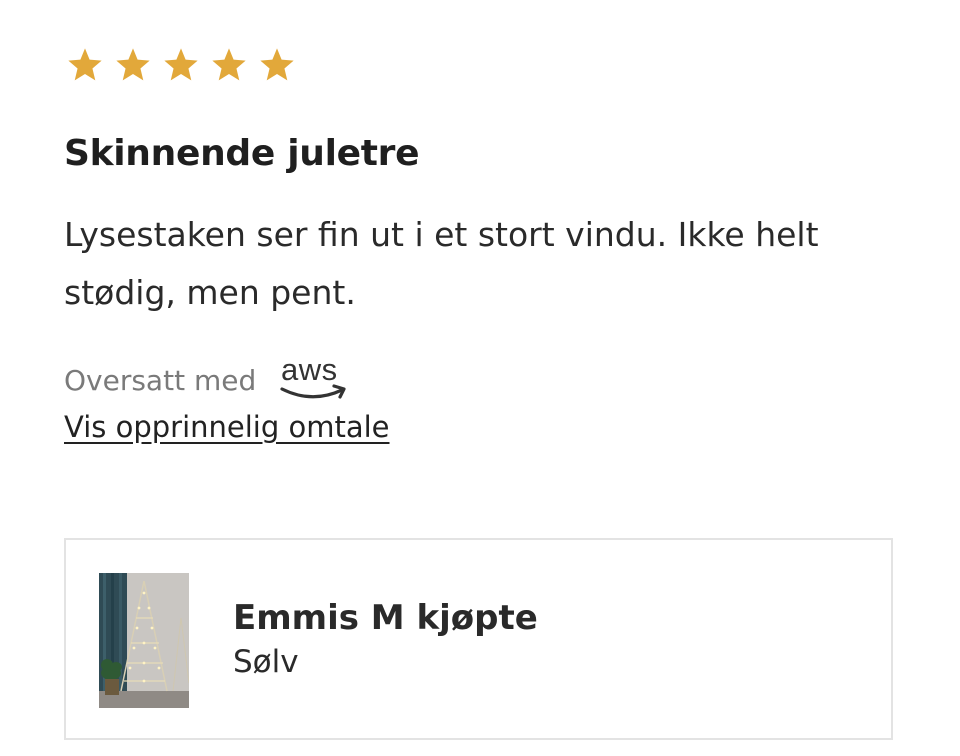  I want to click on product-thumbnail, so click(144, 640).